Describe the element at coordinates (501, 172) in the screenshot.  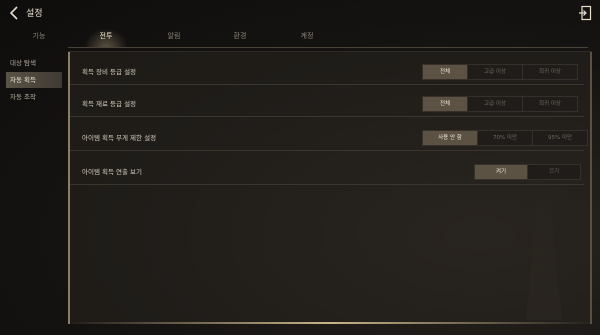
I see `option-button: 켜기` at that location.